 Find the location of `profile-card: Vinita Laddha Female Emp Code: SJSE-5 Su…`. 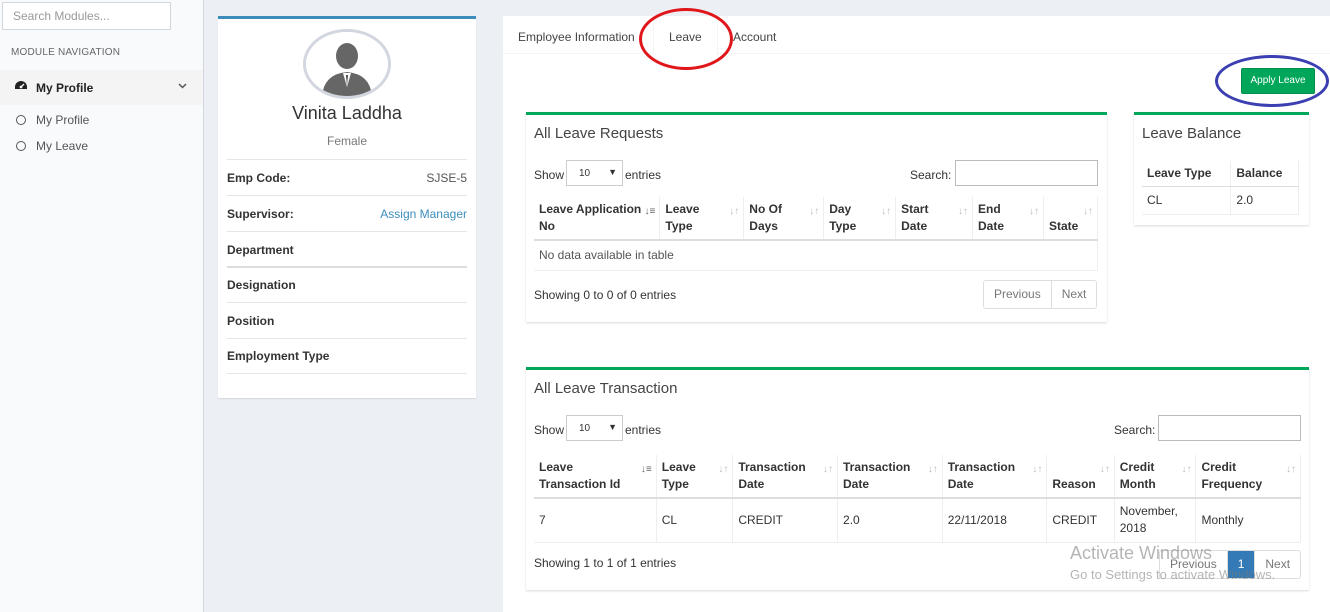

profile-card: Vinita Laddha Female Emp Code: SJSE-5 Su… is located at coordinates (347, 207).